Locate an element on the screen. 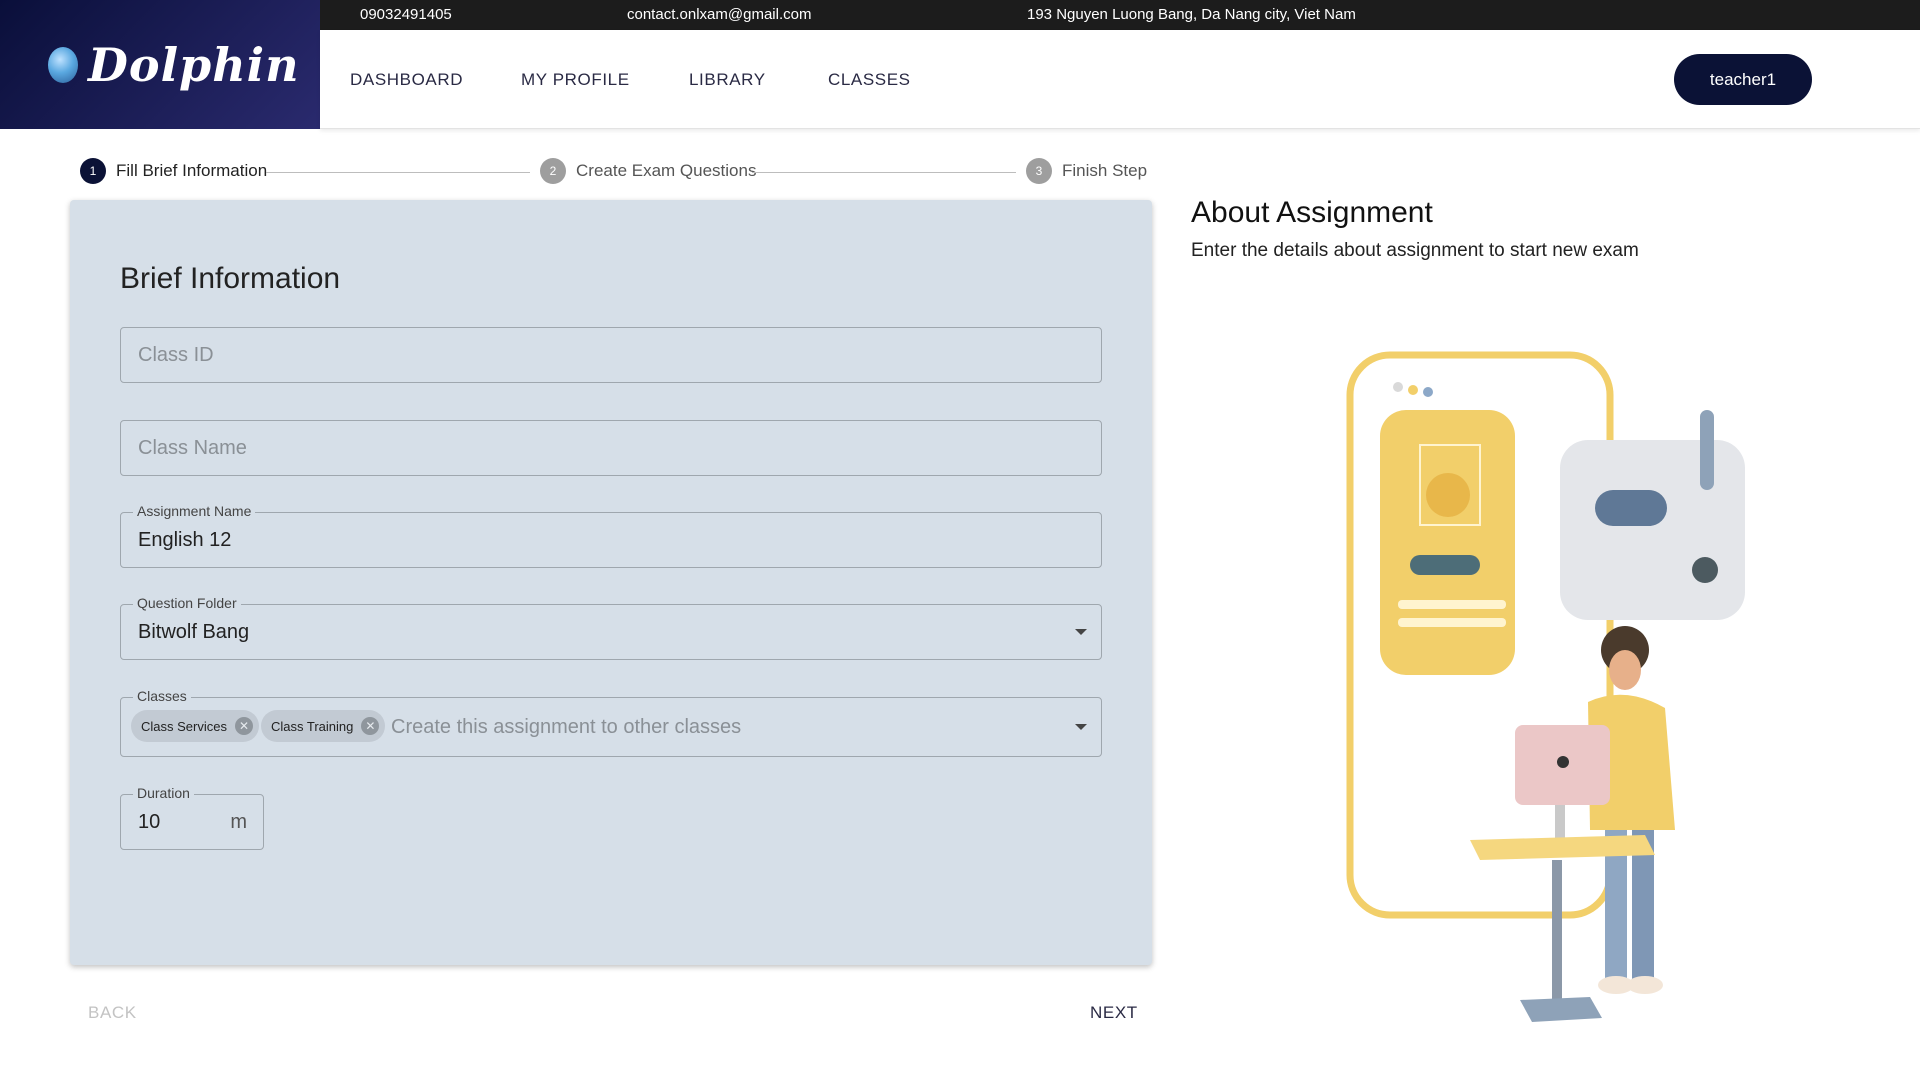 Image resolution: width=1920 pixels, height=1080 pixels. step-number: 1 is located at coordinates (93, 171).